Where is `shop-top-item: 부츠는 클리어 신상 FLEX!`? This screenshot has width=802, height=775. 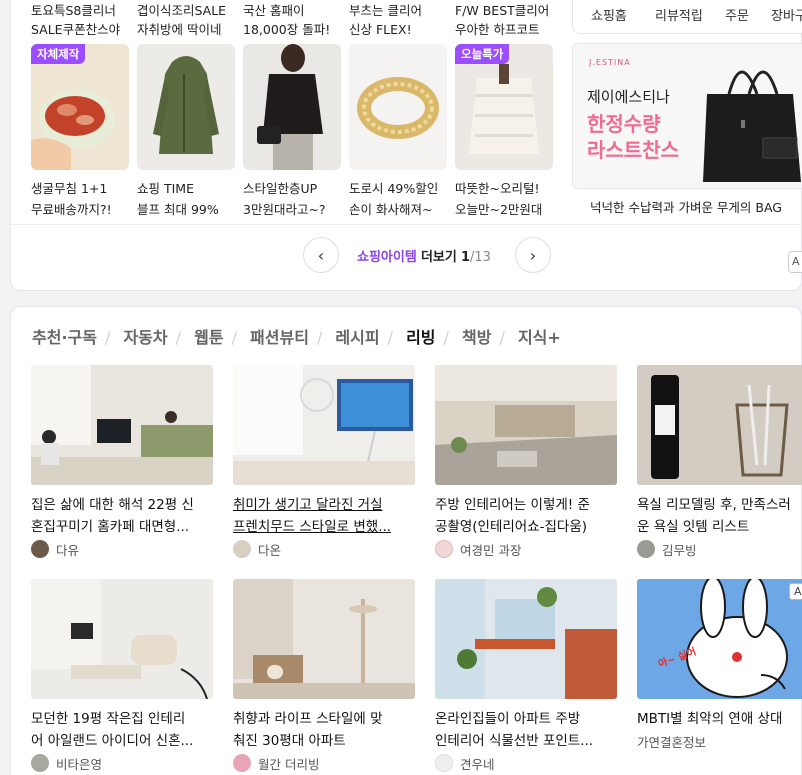 shop-top-item: 부츠는 클리어 신상 FLEX! is located at coordinates (401, 20).